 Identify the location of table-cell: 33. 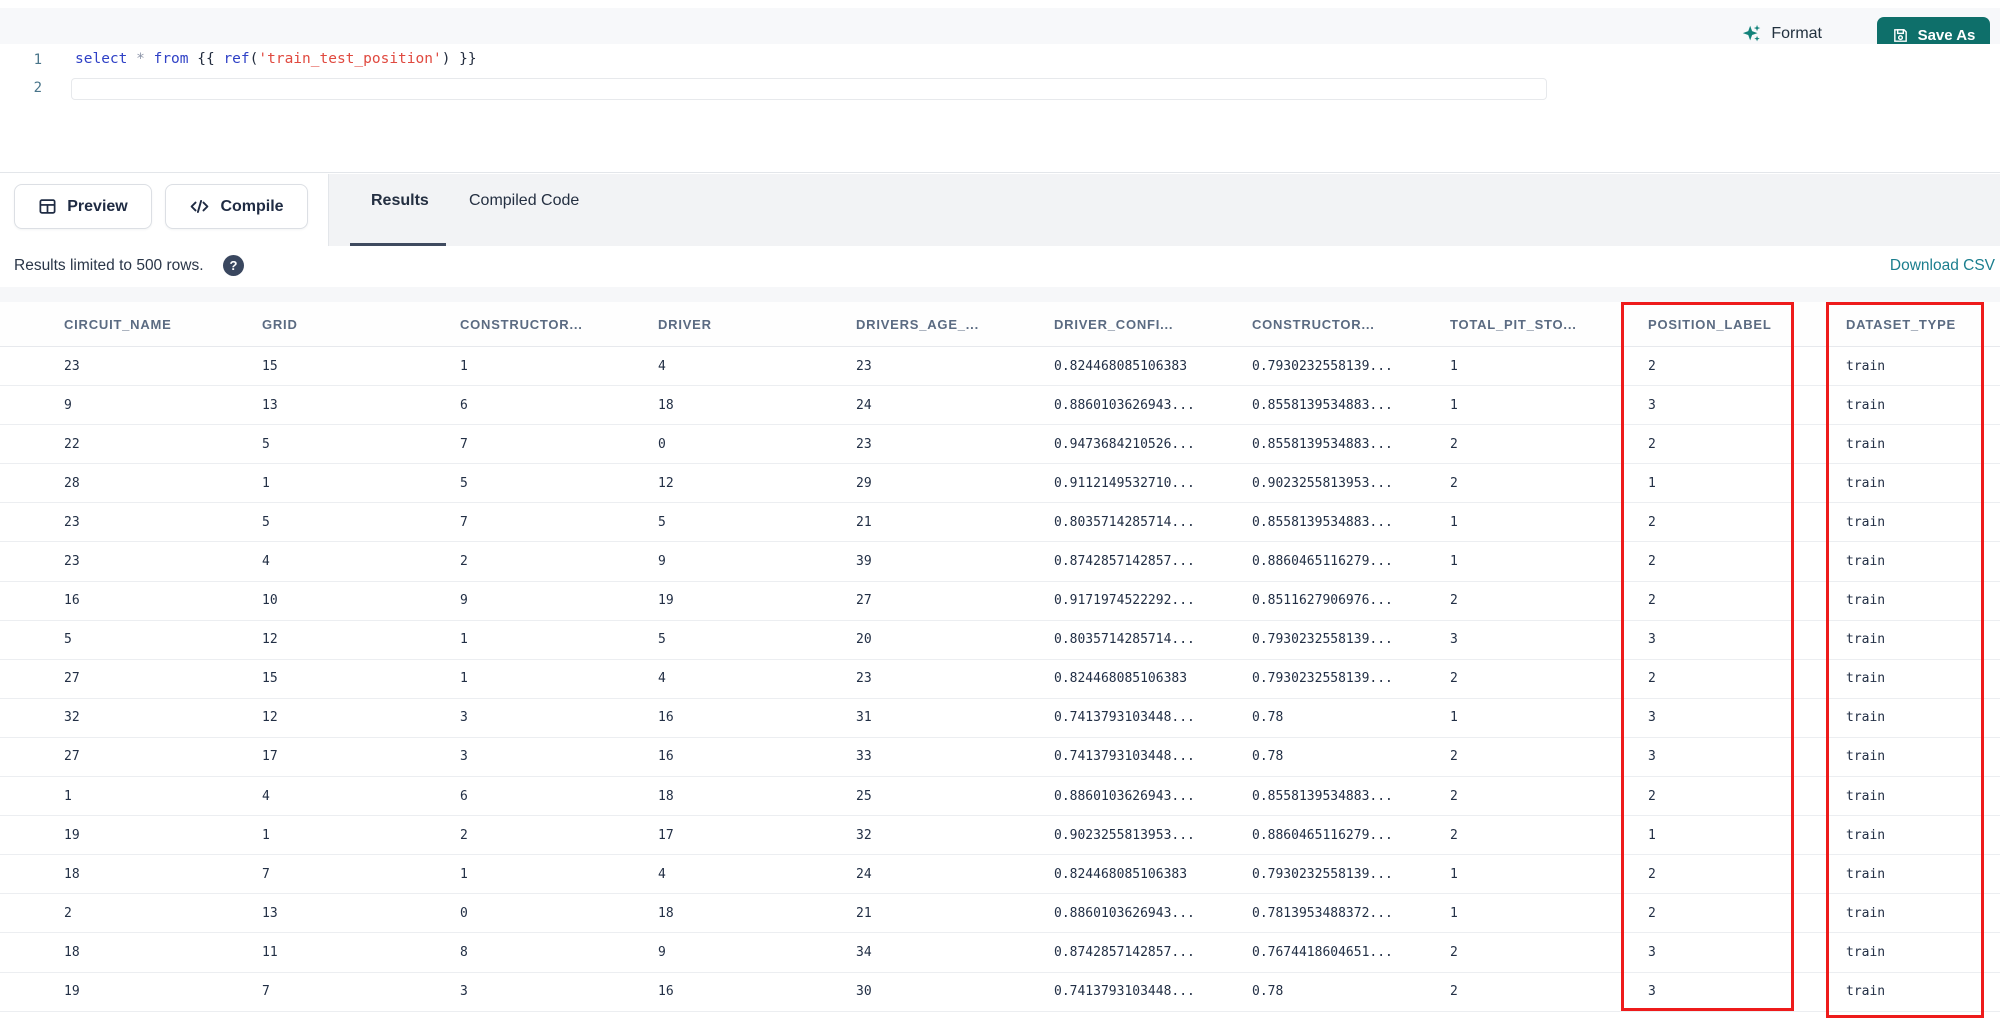
(864, 757).